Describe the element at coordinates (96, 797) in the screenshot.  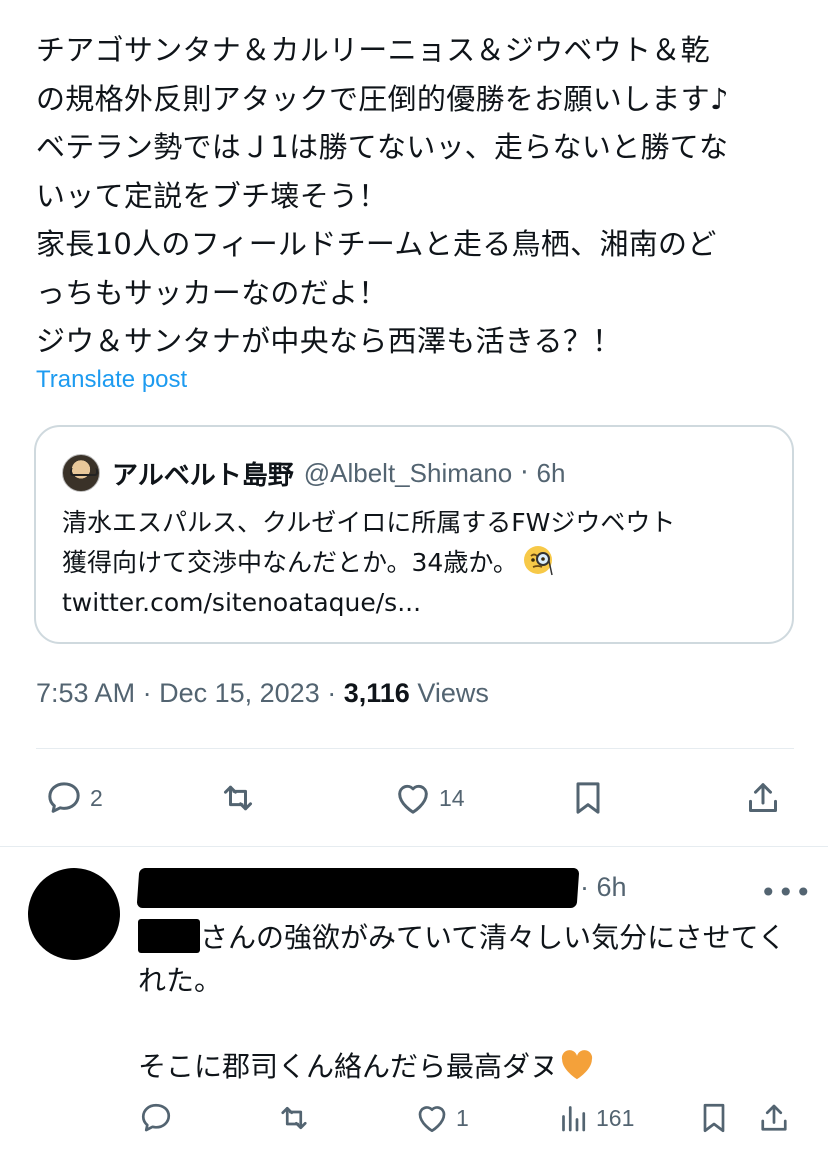
I see `reply-count: 2` at that location.